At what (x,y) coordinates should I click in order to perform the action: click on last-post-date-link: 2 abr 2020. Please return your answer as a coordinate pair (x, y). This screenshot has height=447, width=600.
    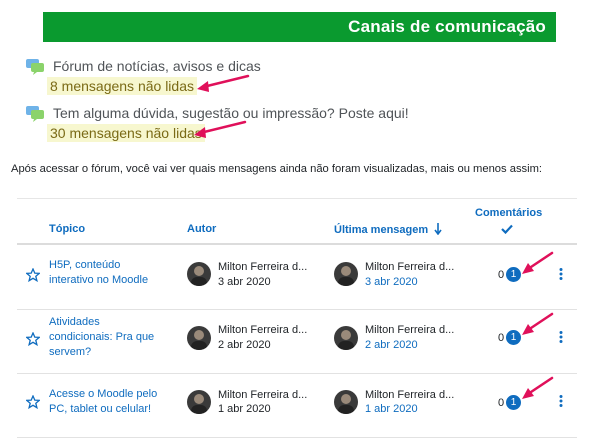
    Looking at the image, I should click on (391, 345).